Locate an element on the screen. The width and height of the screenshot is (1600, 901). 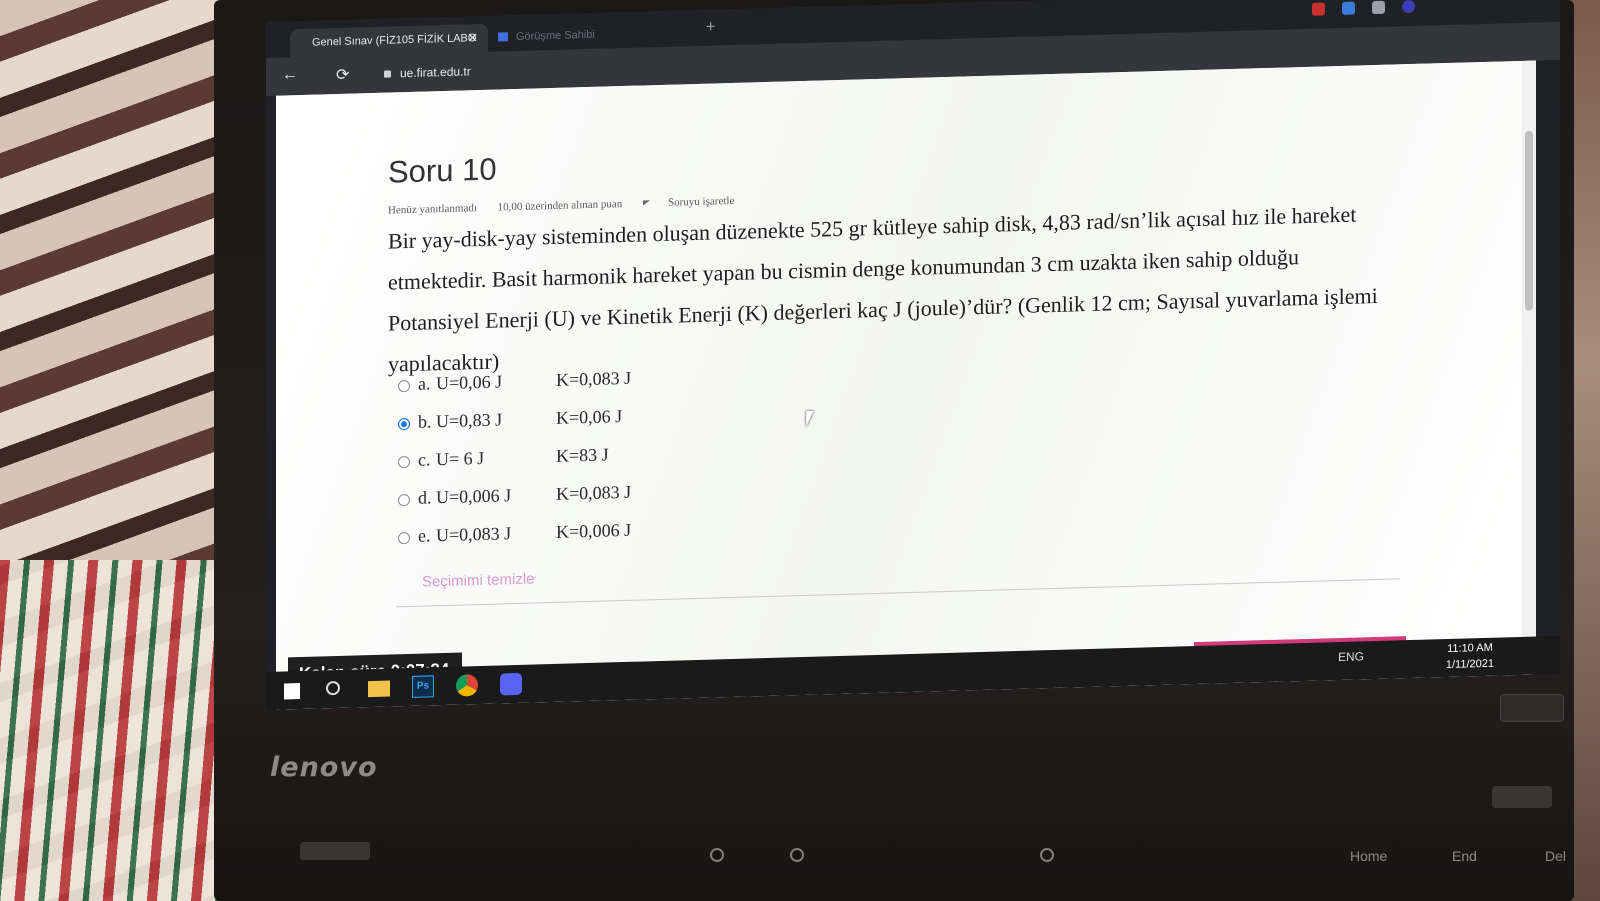
clock-time: 11:10 AM is located at coordinates (1470, 648).